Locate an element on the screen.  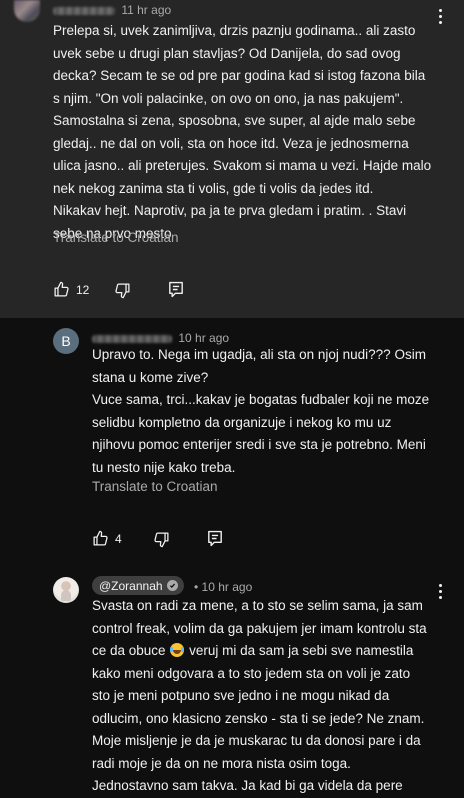
comment-timestamp-wrap: • 10 hr ago is located at coordinates (223, 587).